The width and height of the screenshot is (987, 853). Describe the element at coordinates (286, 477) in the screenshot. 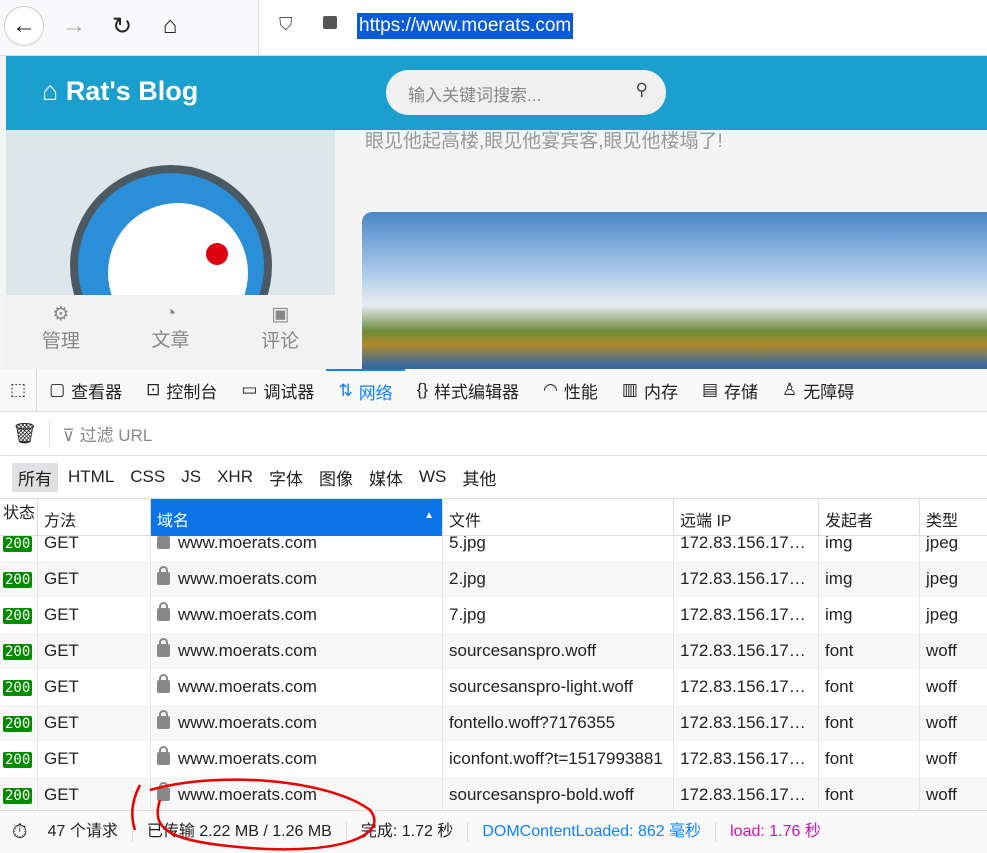

I see `type-filter-fonts: 字体` at that location.